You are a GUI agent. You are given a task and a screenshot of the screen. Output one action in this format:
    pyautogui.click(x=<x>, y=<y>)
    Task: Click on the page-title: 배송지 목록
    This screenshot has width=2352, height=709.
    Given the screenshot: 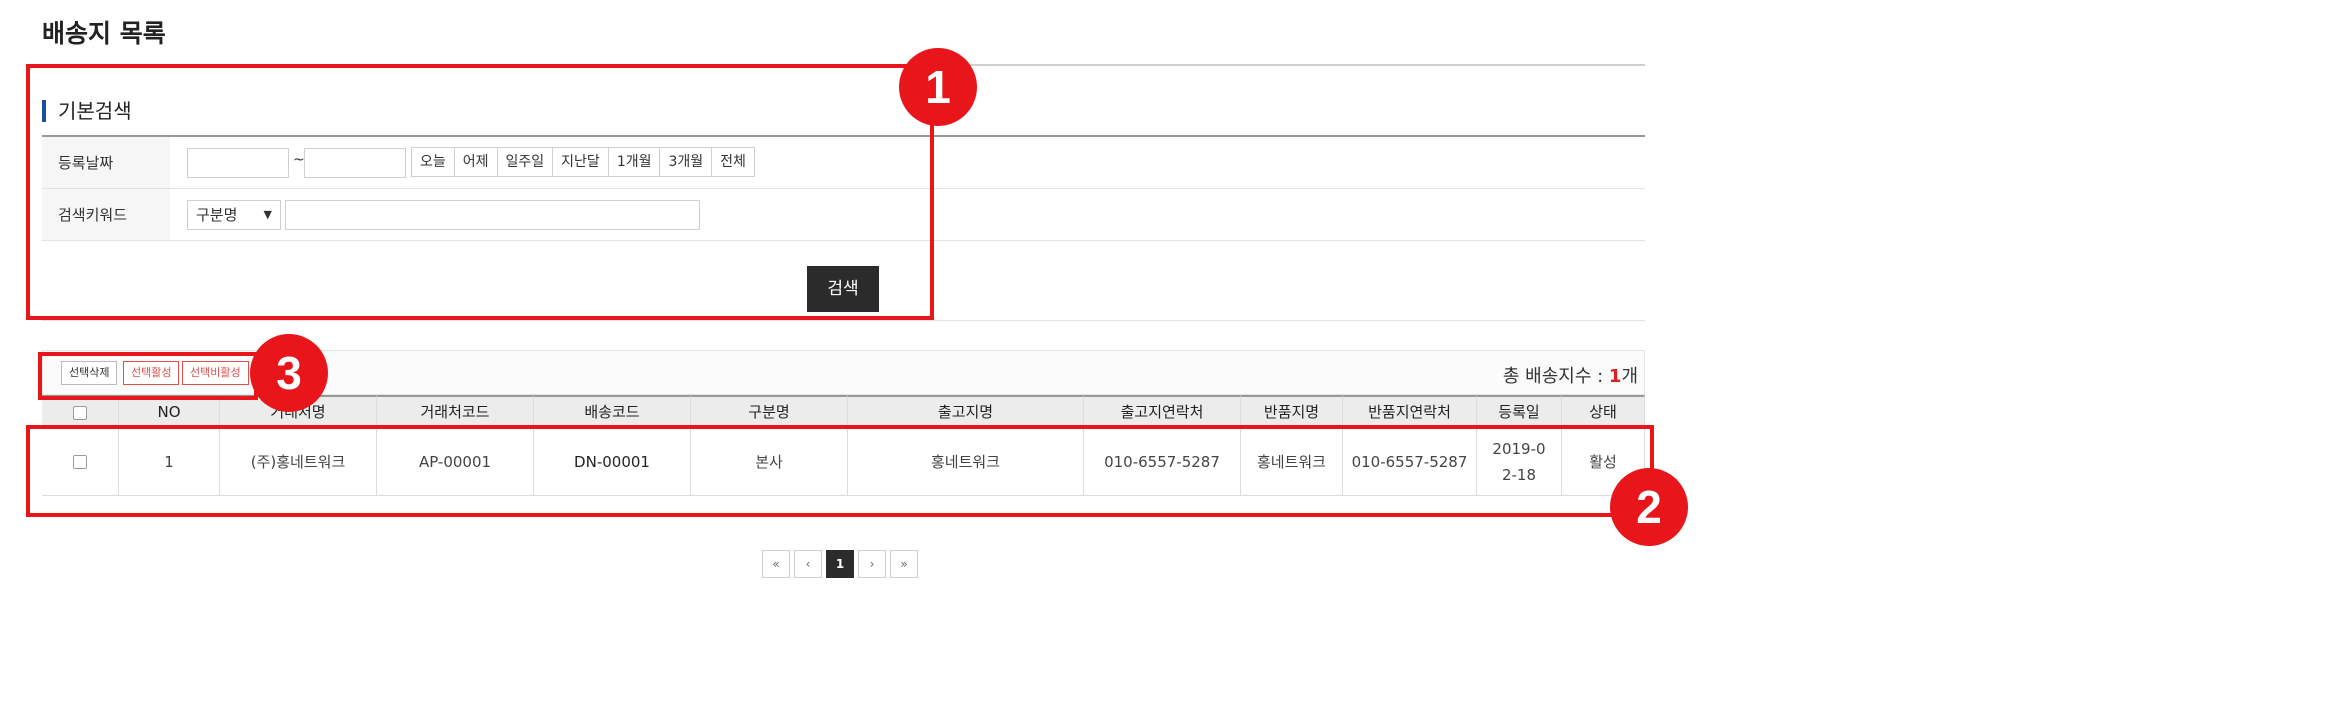 What is the action you would take?
    pyautogui.click(x=104, y=33)
    